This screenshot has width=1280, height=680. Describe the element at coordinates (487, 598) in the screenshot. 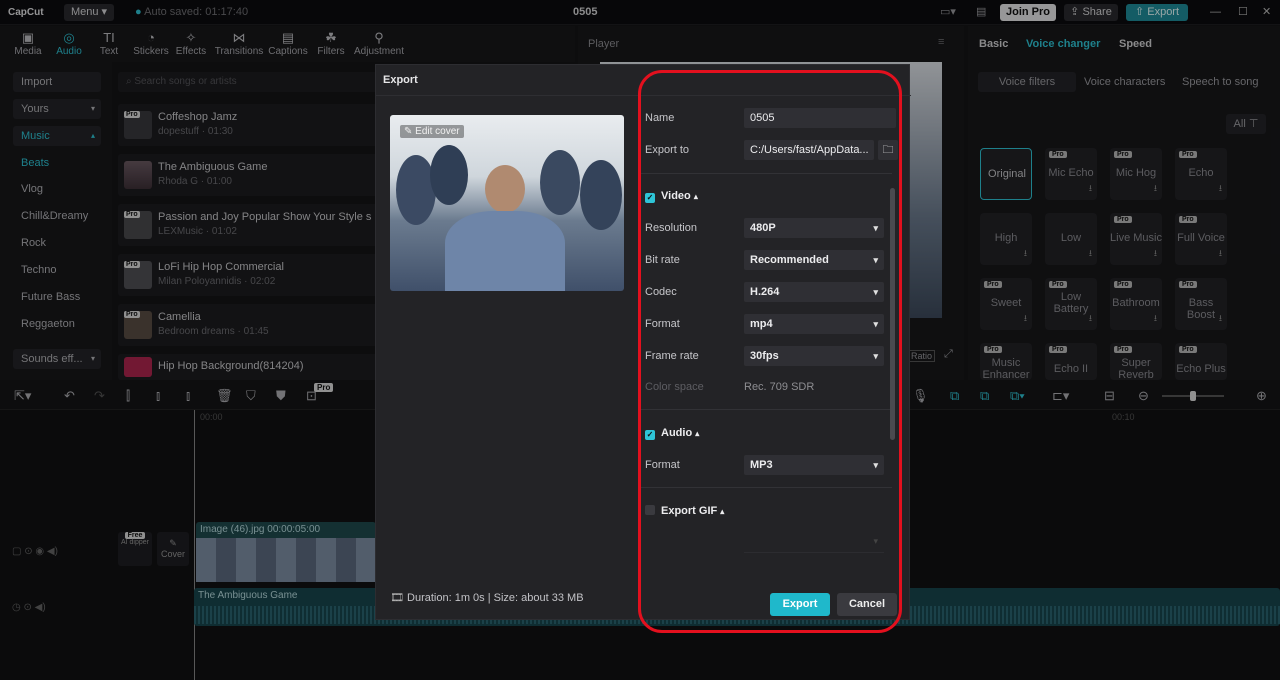

I see `duration-size: 🎞 Duration: 1m 0s | Size: about 33 MB` at that location.